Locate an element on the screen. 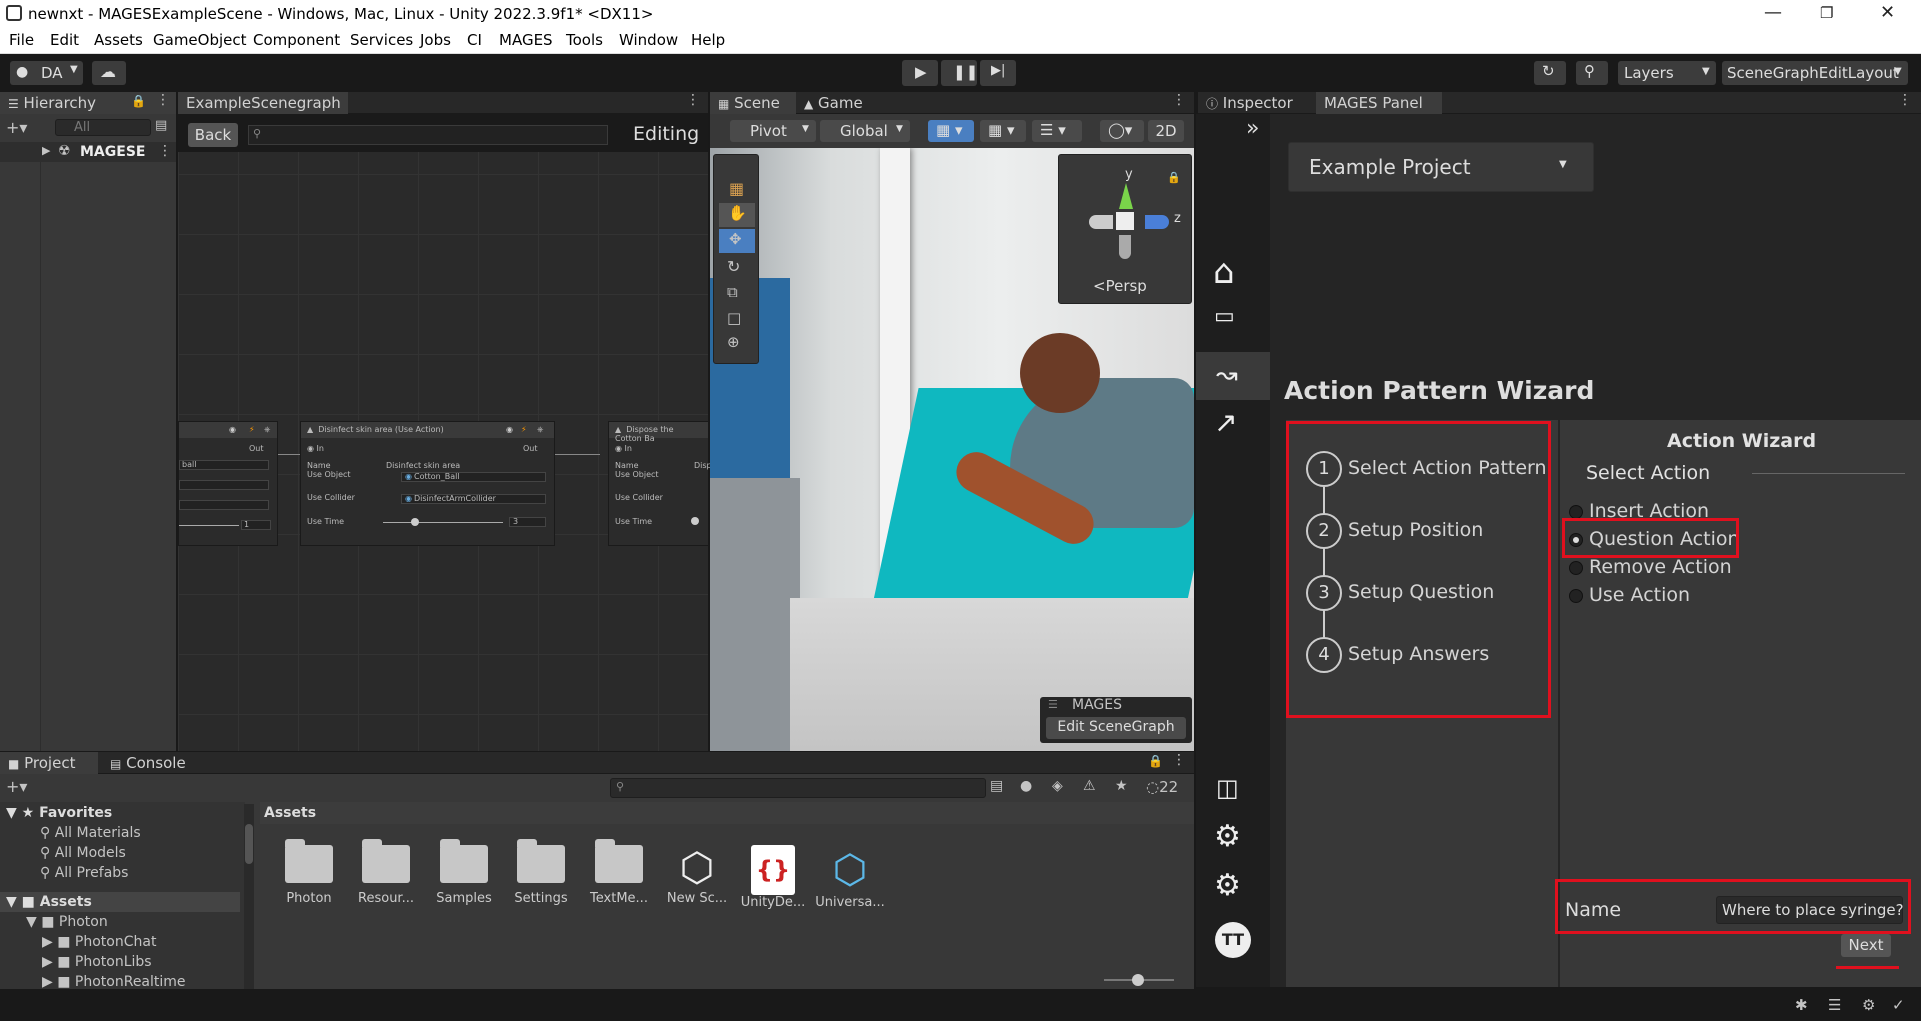 This screenshot has height=1021, width=1921. persp-label: <Persp is located at coordinates (1120, 286).